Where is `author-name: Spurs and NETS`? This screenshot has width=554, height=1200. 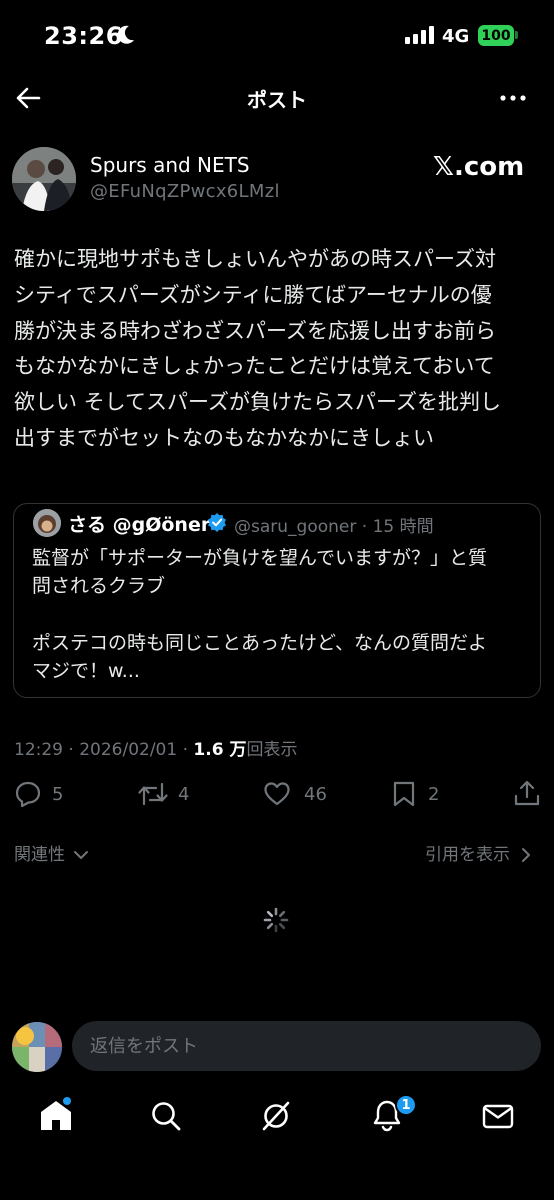 author-name: Spurs and NETS is located at coordinates (170, 165).